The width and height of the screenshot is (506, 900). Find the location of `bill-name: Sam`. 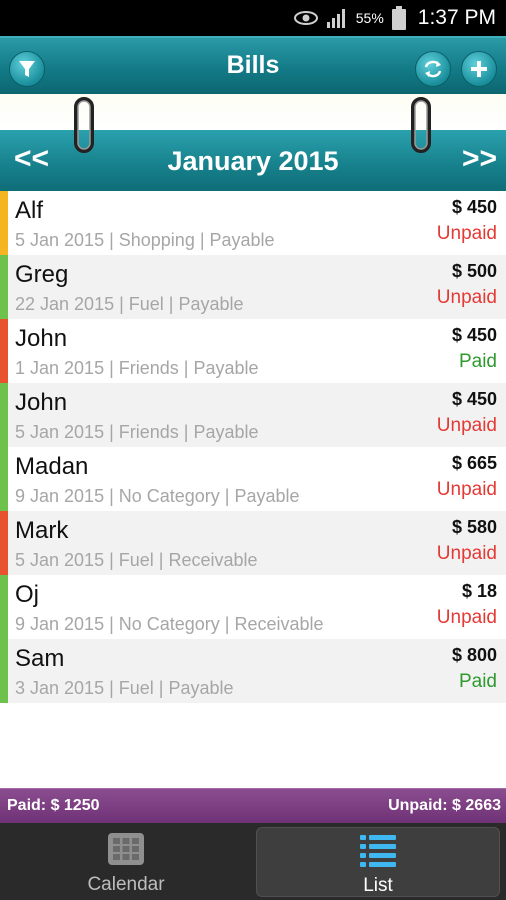

bill-name: Sam is located at coordinates (40, 658).